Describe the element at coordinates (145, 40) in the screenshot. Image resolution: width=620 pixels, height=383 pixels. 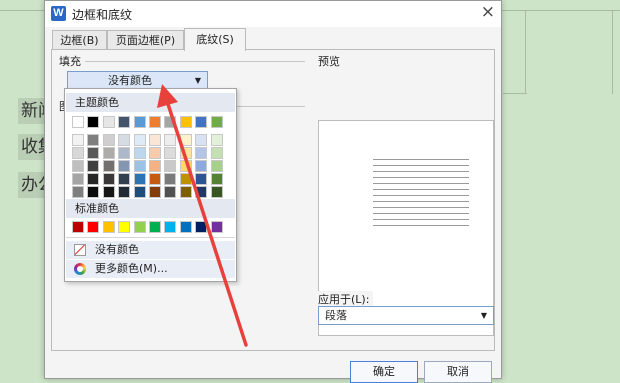
I see `tab-page-borders: 页面边框(P)` at that location.